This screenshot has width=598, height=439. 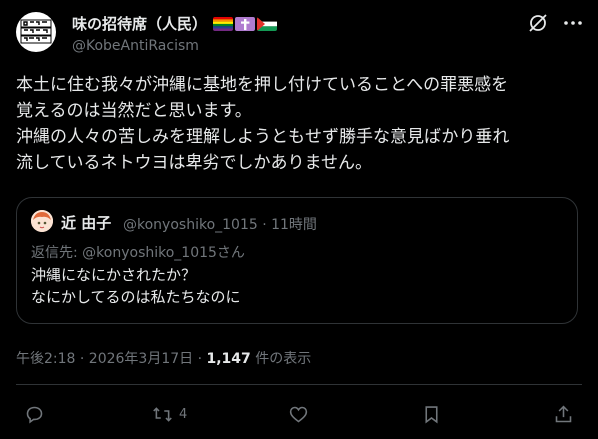 I want to click on quote-time: · 11時間, so click(x=289, y=225).